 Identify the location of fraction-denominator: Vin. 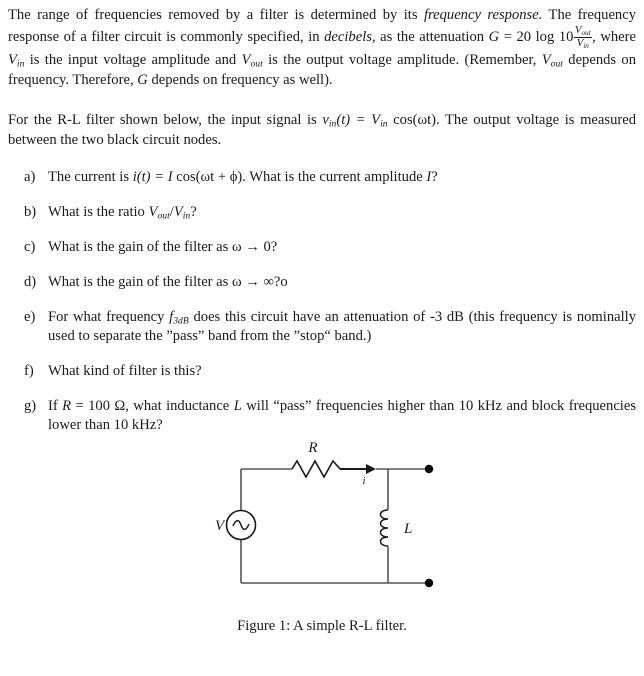
(583, 43).